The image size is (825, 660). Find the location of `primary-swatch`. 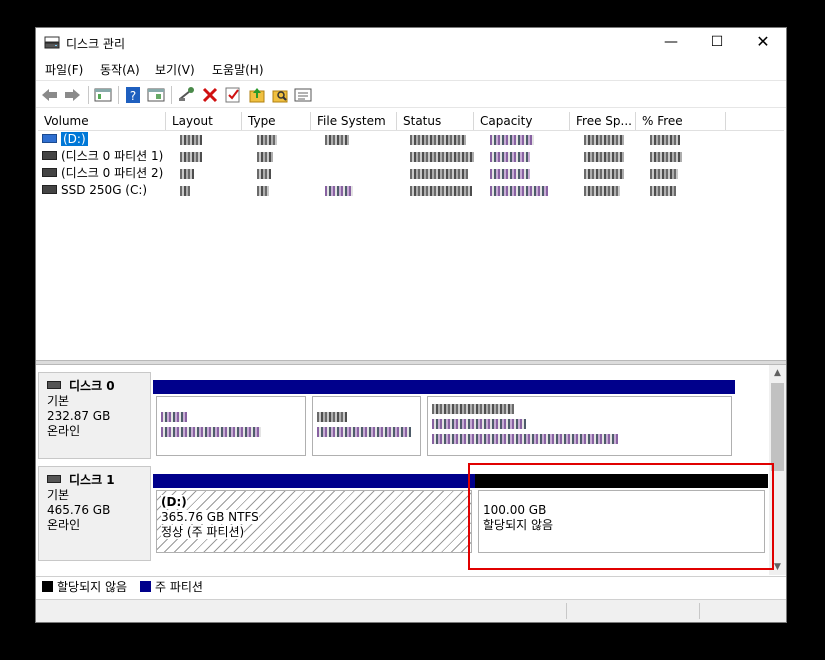

primary-swatch is located at coordinates (145, 586).